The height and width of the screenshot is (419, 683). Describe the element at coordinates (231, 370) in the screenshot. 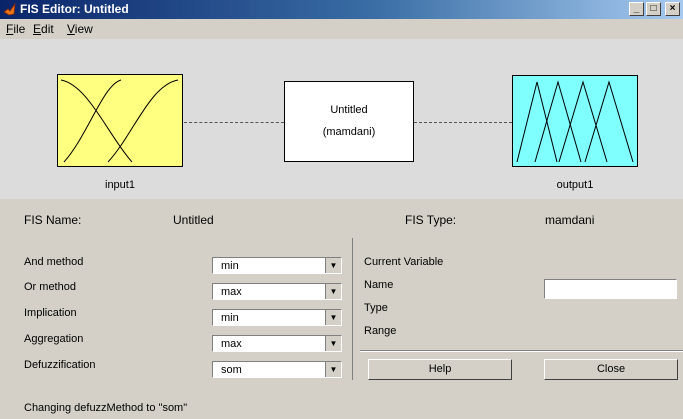

I see `defuzzification-value: som` at that location.